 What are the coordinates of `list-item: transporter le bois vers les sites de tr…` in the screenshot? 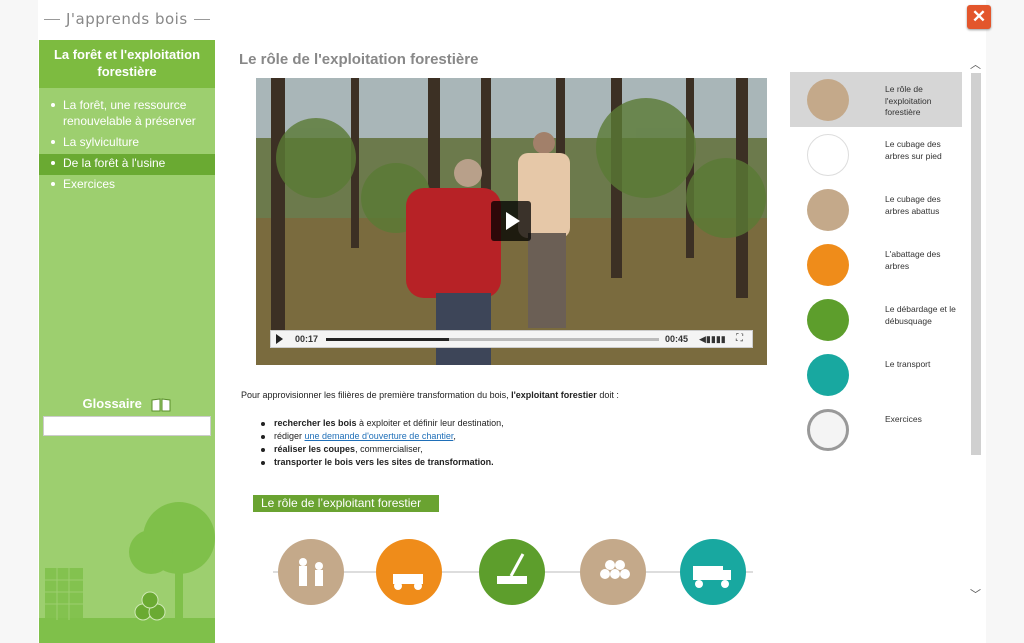 It's located at (381, 462).